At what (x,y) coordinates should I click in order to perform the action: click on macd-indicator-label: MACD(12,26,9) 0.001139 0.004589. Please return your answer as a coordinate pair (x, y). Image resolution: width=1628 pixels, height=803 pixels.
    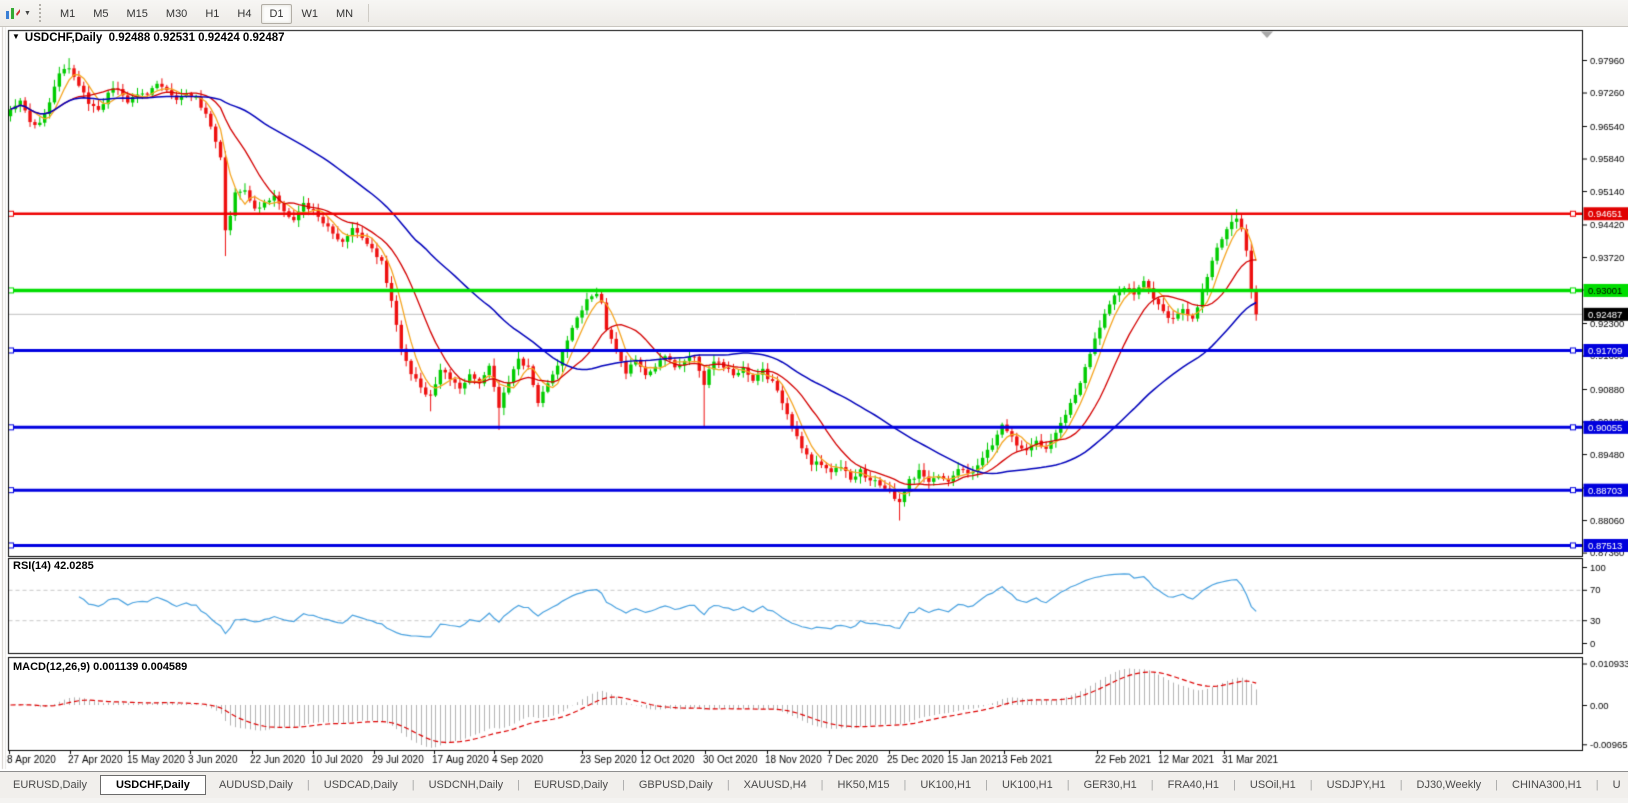
    Looking at the image, I should click on (100, 667).